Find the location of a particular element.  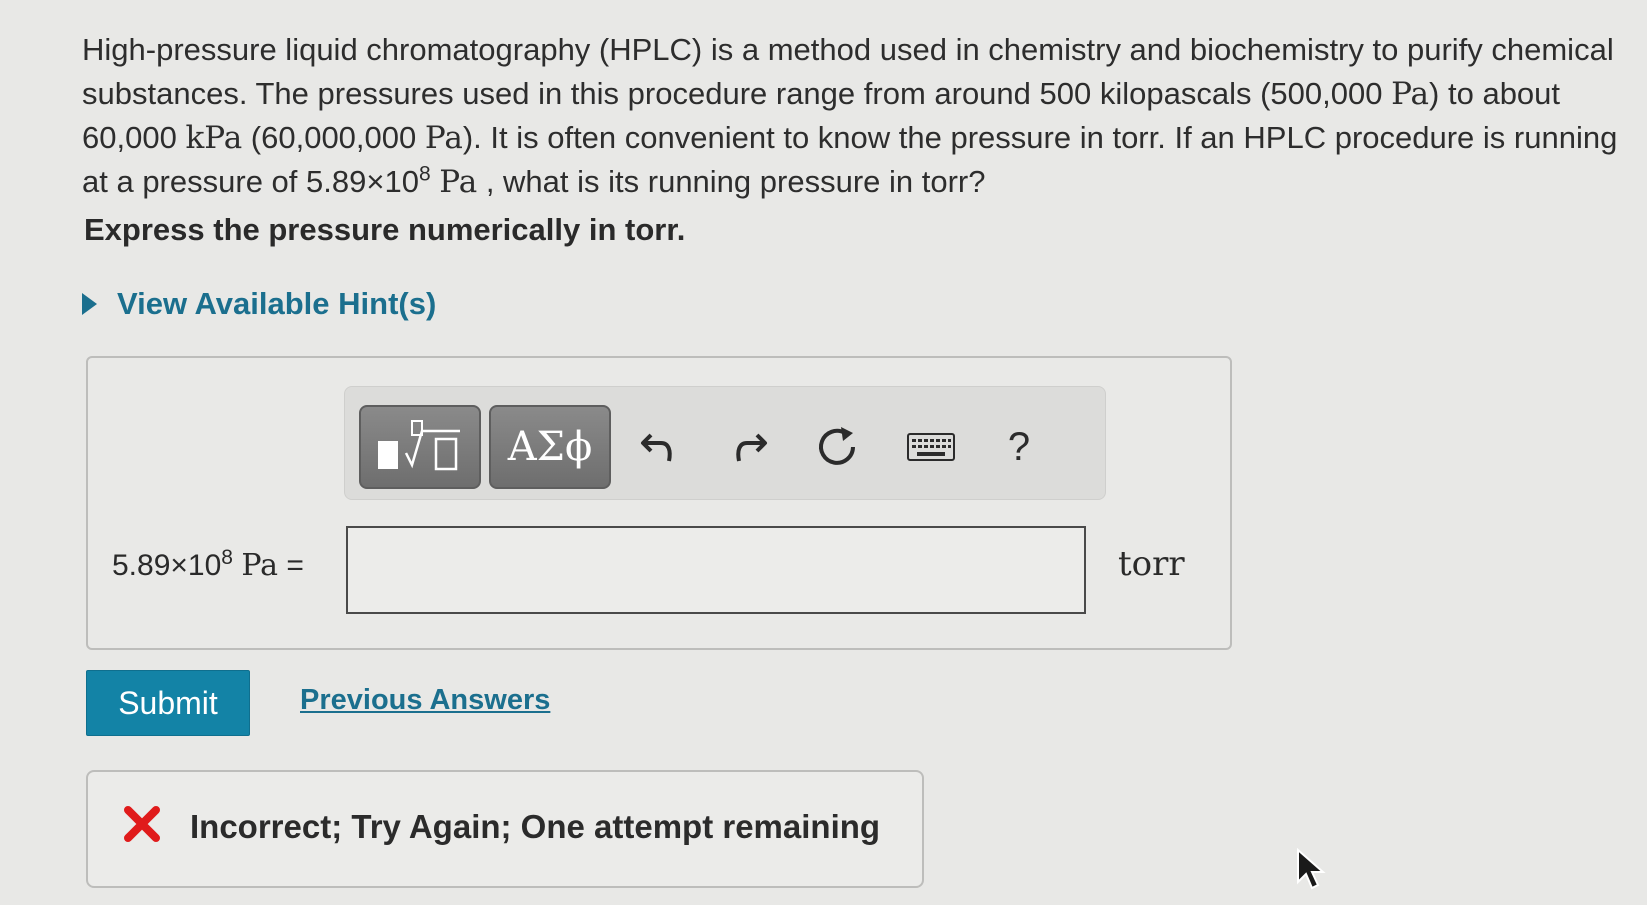

mouse-pointer-icon is located at coordinates (1311, 869).